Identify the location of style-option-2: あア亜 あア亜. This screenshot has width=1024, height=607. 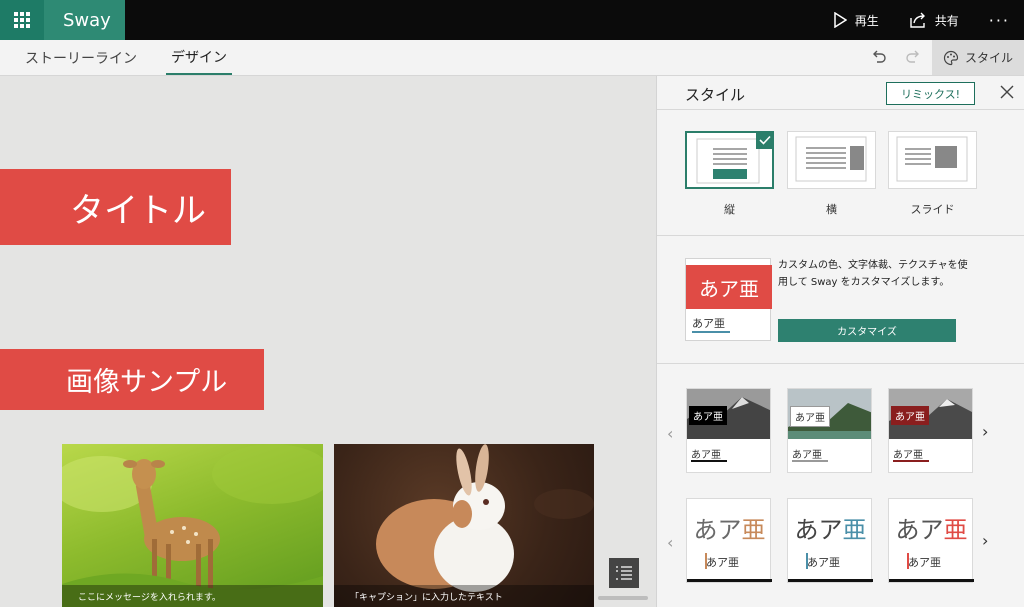
(829, 430).